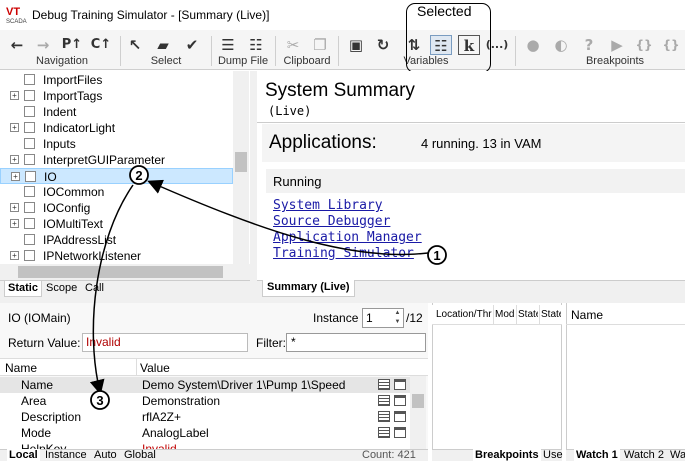  What do you see at coordinates (676, 455) in the screenshot?
I see `tab-watch-3: Wa` at bounding box center [676, 455].